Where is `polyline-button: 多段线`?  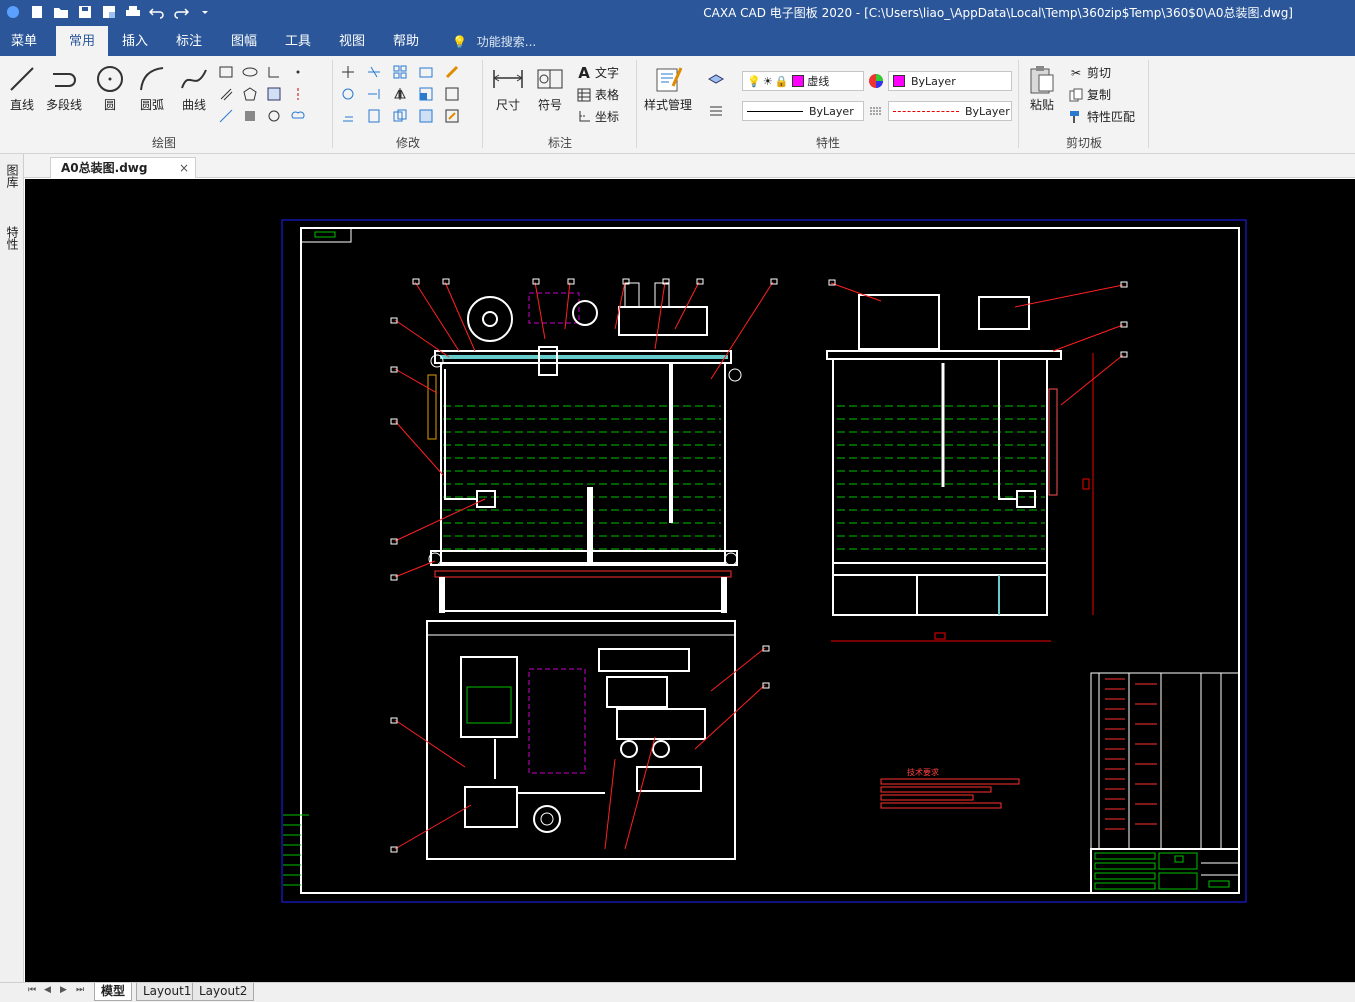
polyline-button: 多段线 is located at coordinates (64, 87).